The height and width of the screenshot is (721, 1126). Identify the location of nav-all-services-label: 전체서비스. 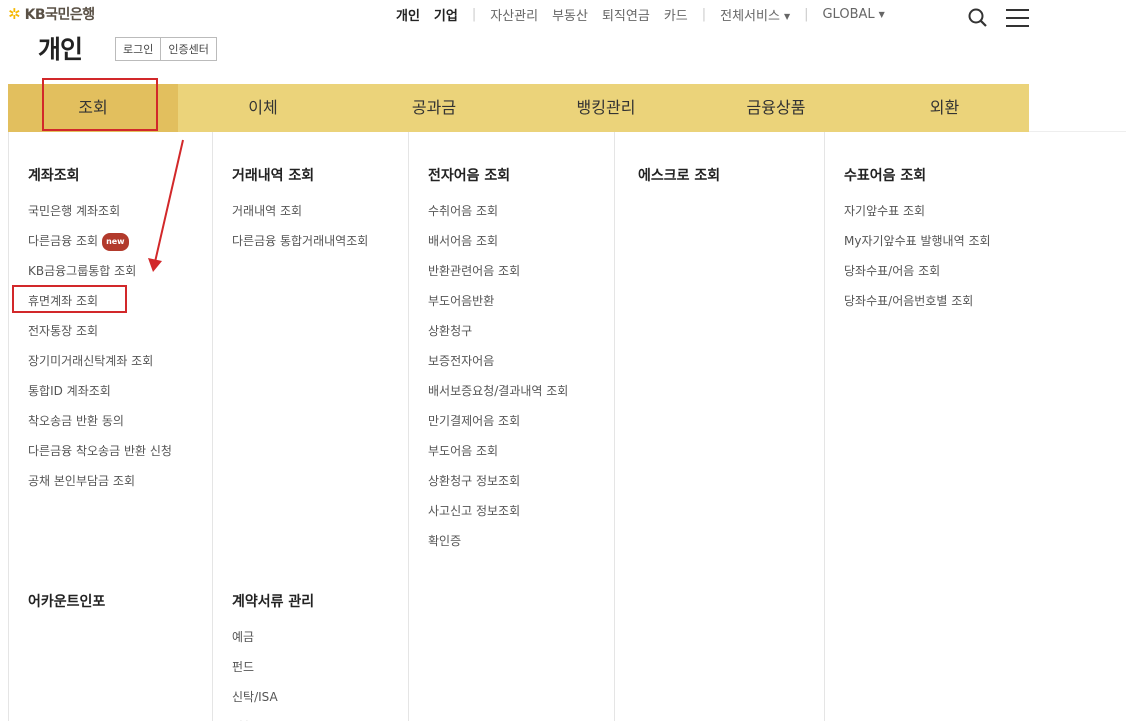
(750, 16).